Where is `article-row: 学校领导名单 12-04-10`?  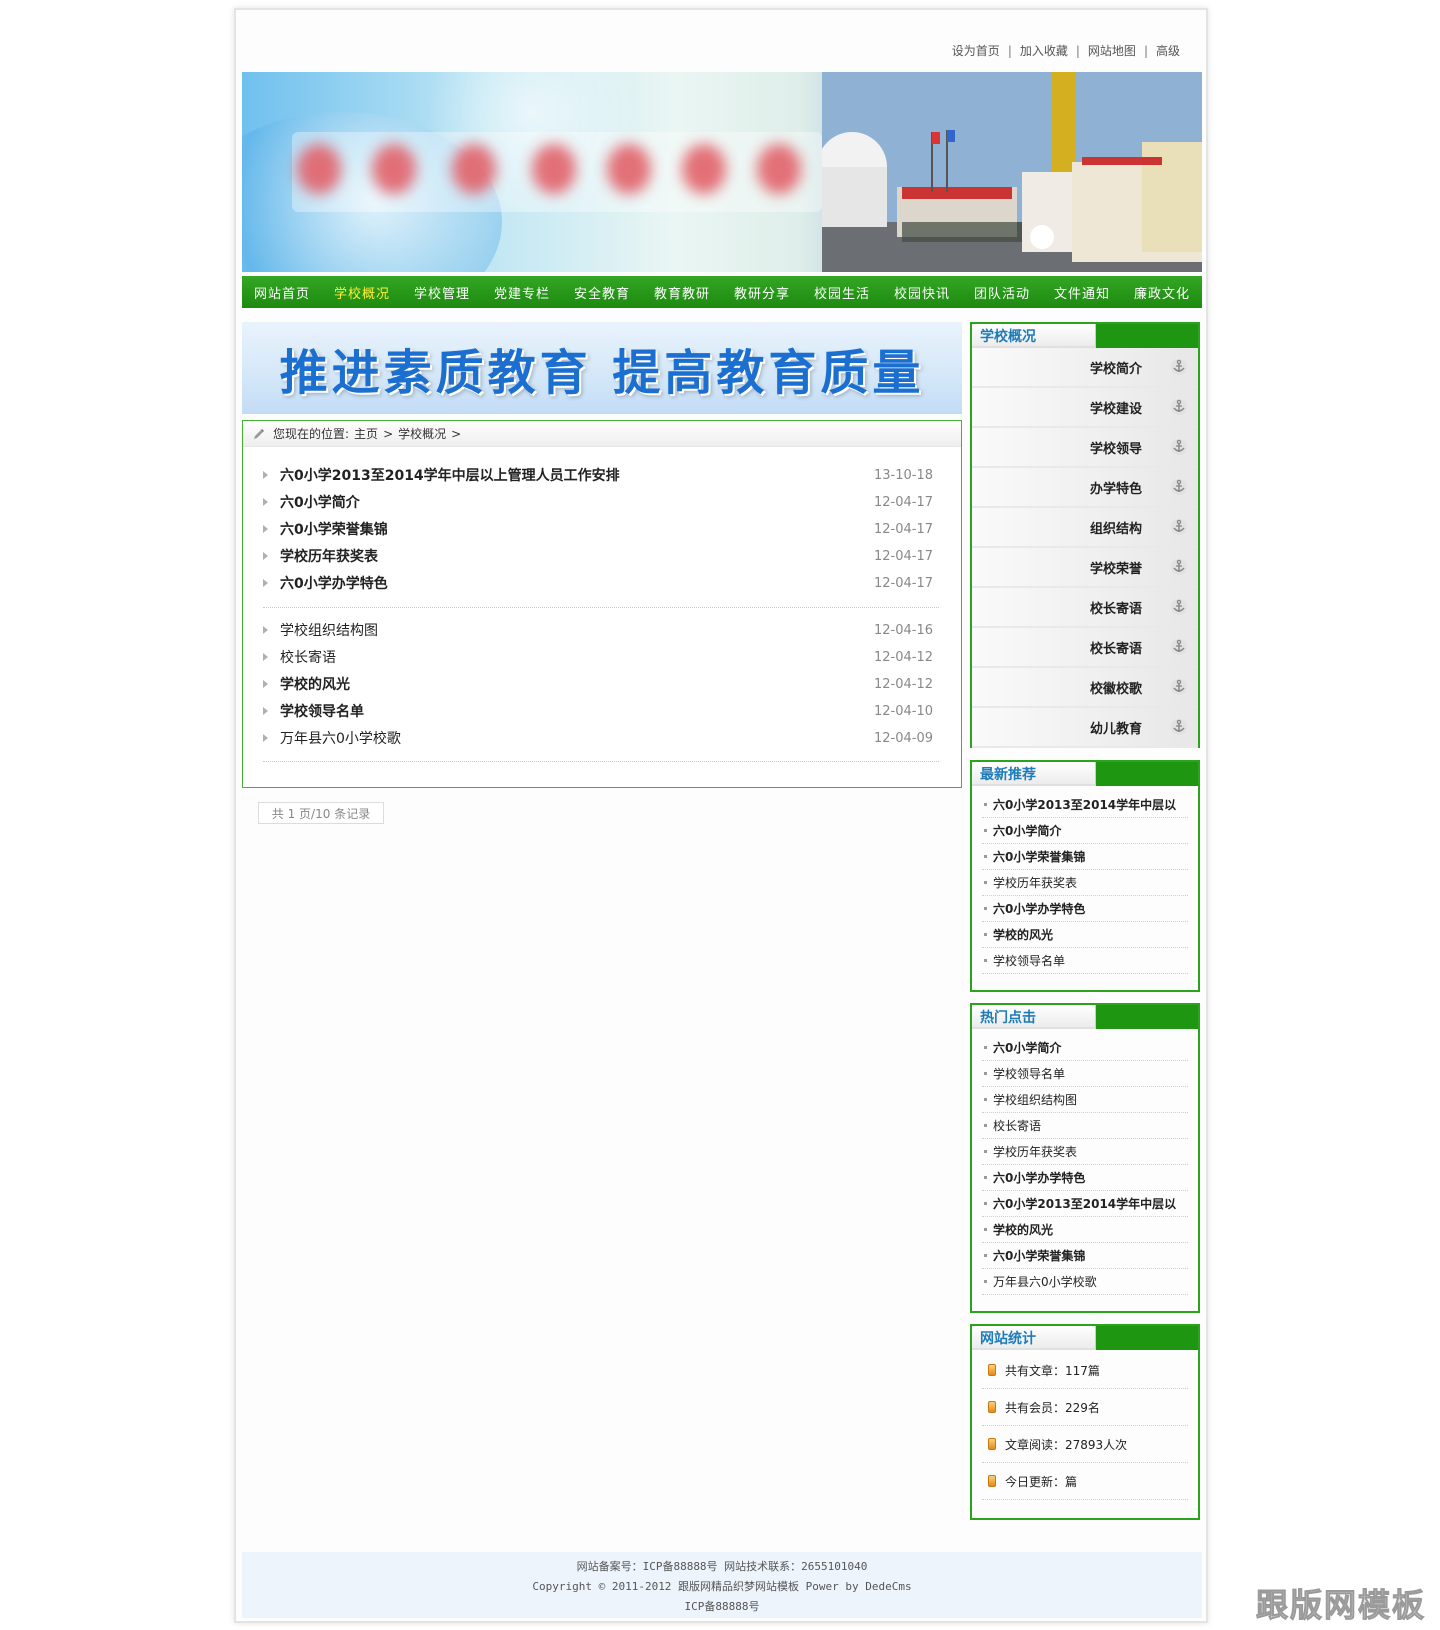 article-row: 学校领导名单 12-04-10 is located at coordinates (603, 711).